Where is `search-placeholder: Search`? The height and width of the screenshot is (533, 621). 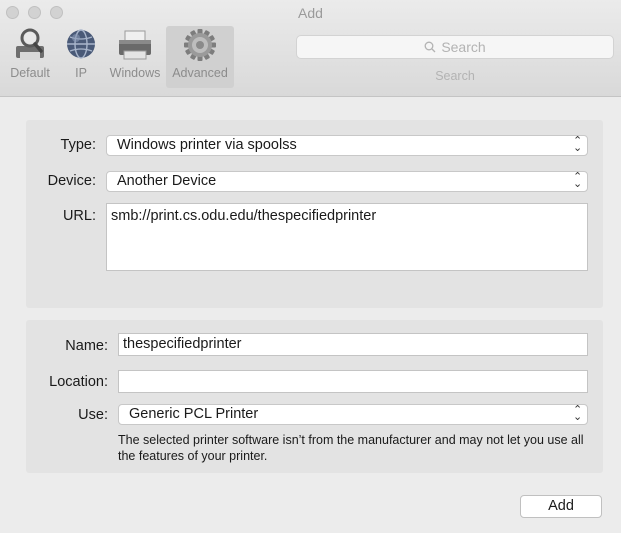
search-placeholder: Search is located at coordinates (463, 47).